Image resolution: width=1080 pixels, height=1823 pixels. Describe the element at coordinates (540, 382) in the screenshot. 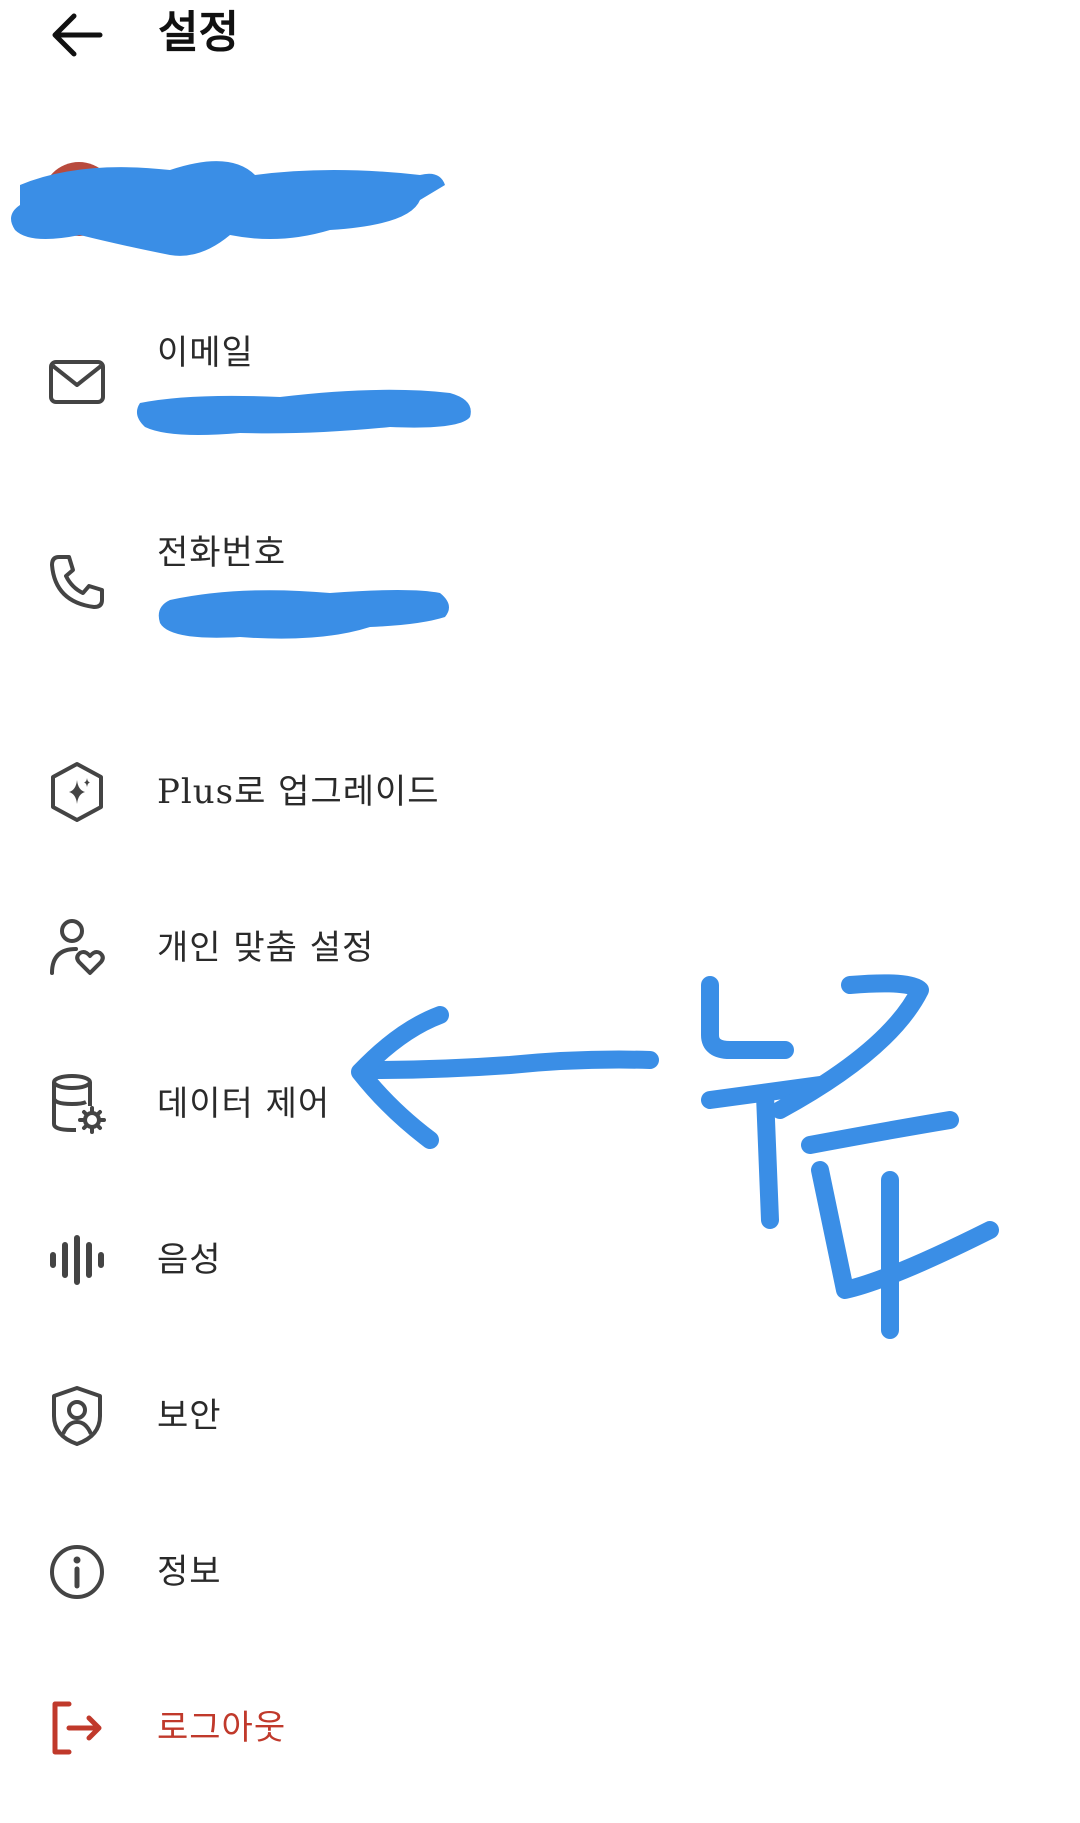

I see `settings-item-email: 이메일` at that location.